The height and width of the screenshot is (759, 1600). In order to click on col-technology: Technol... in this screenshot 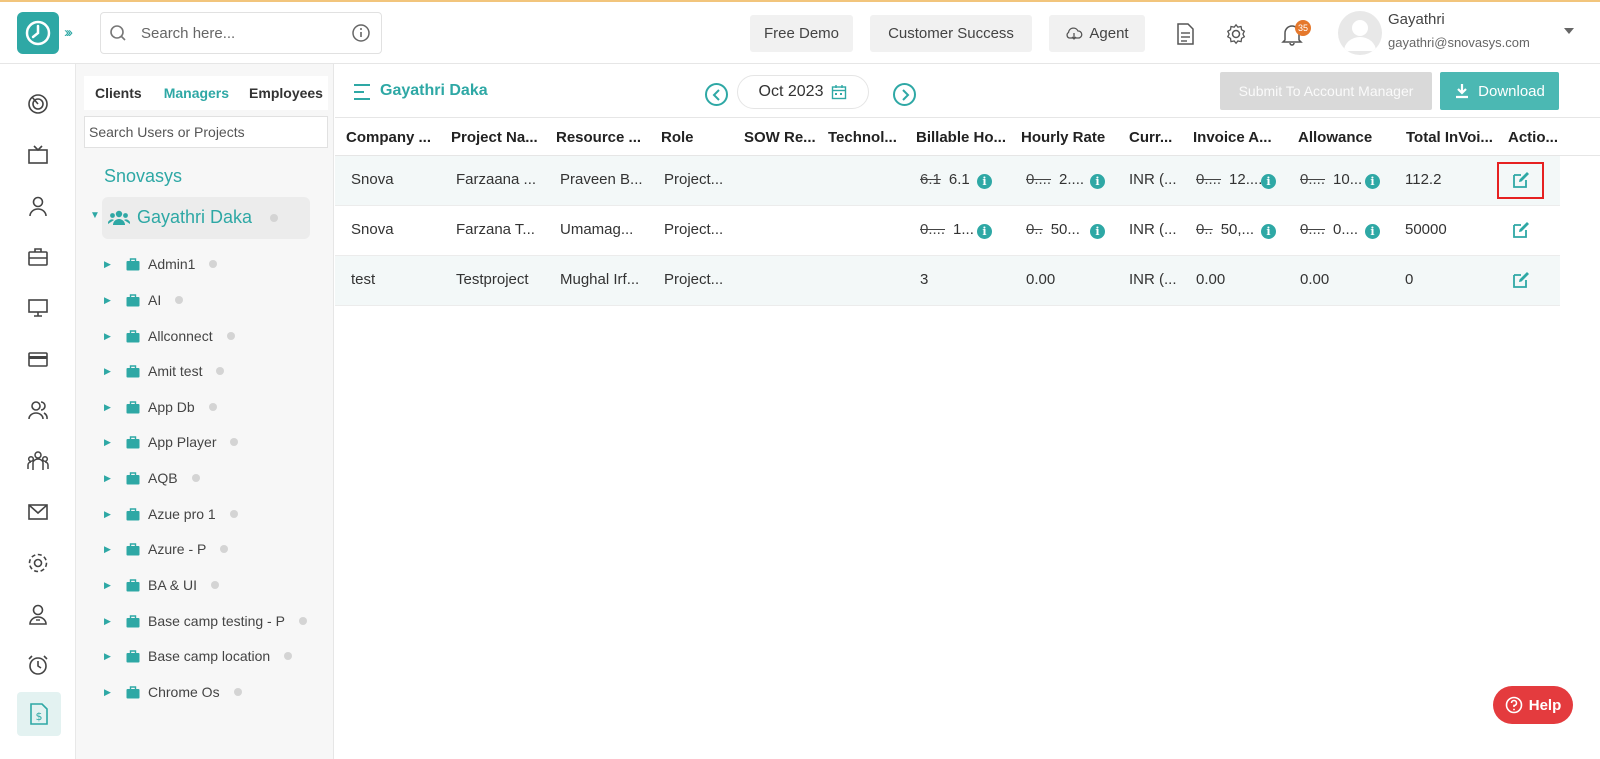, I will do `click(862, 137)`.